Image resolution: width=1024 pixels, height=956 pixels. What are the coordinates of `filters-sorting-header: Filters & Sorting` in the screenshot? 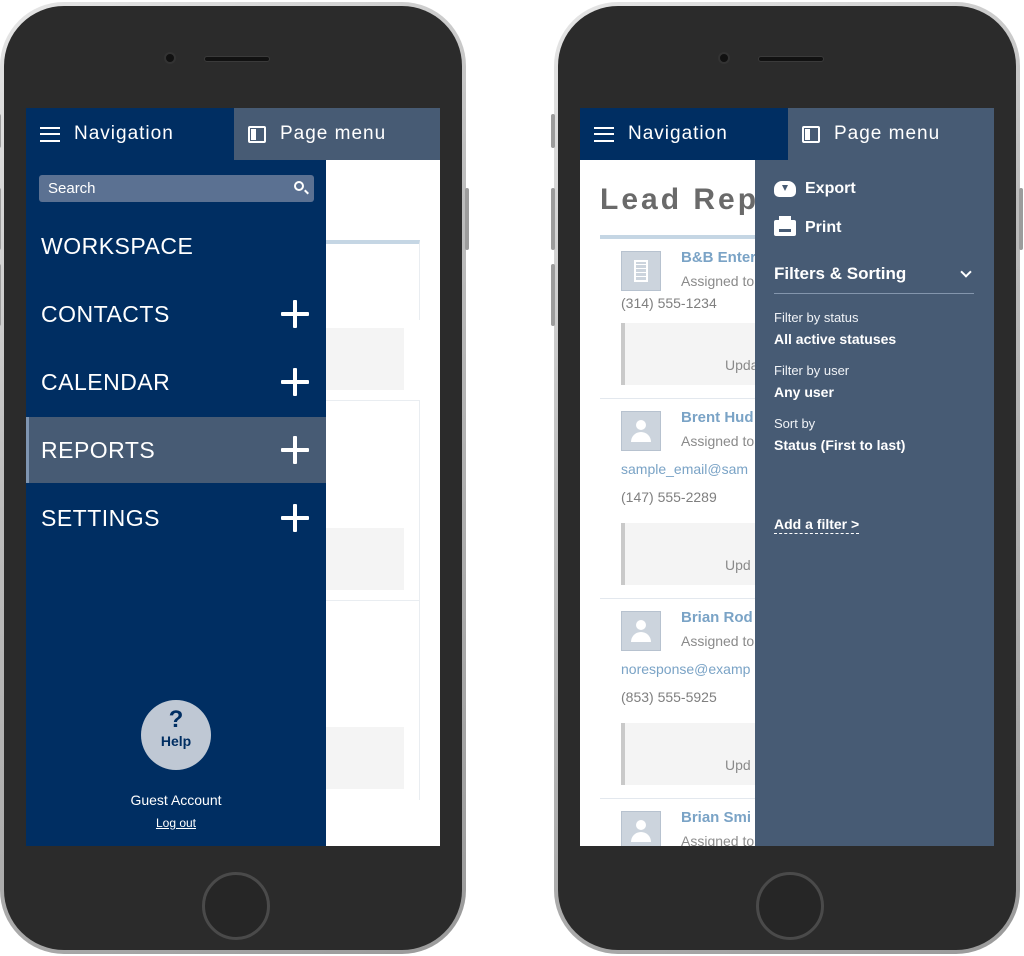 It's located at (874, 279).